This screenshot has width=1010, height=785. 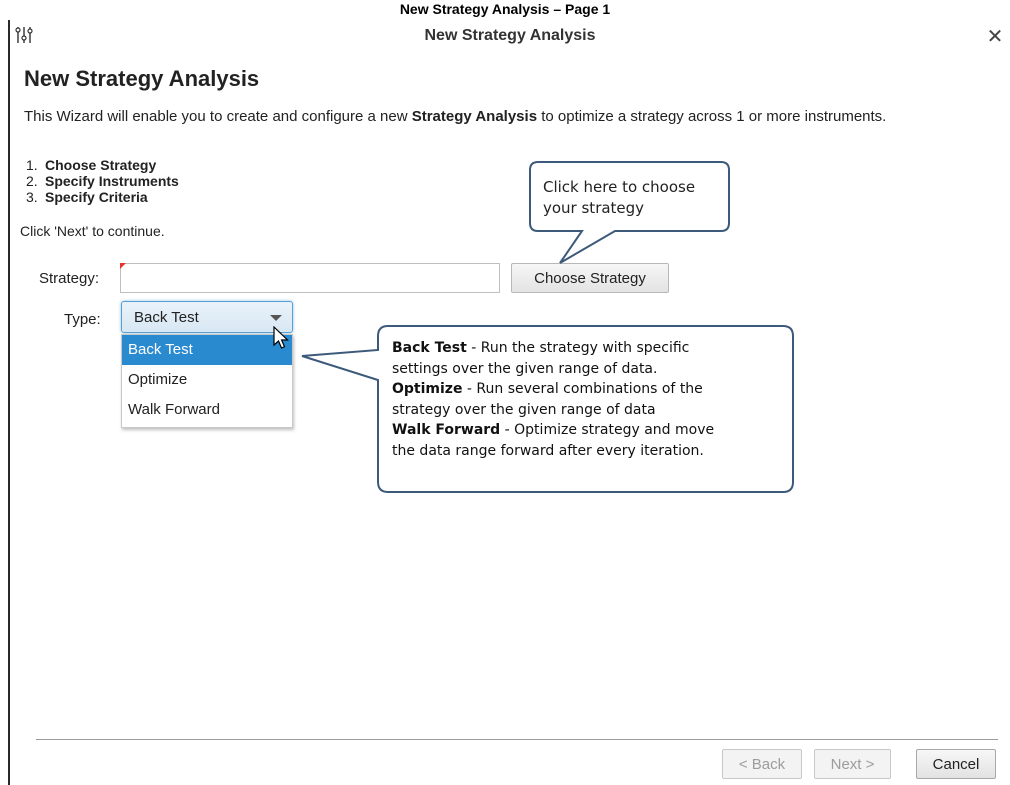 I want to click on callout-line: Click here to choose, so click(x=619, y=187).